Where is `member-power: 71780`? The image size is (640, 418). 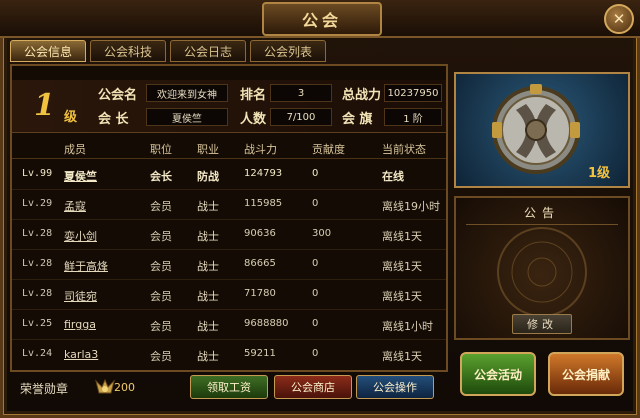 member-power: 71780 is located at coordinates (260, 293).